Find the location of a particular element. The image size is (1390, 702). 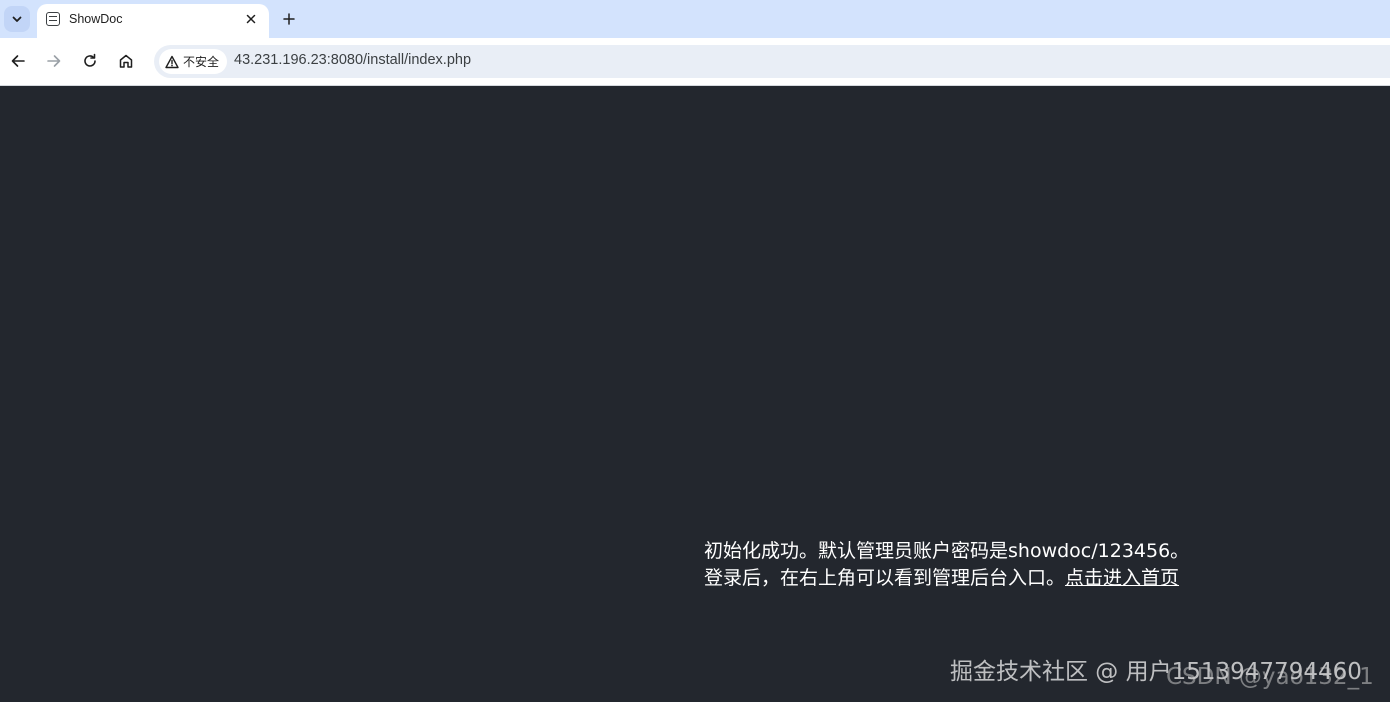

forward-button is located at coordinates (54, 61).